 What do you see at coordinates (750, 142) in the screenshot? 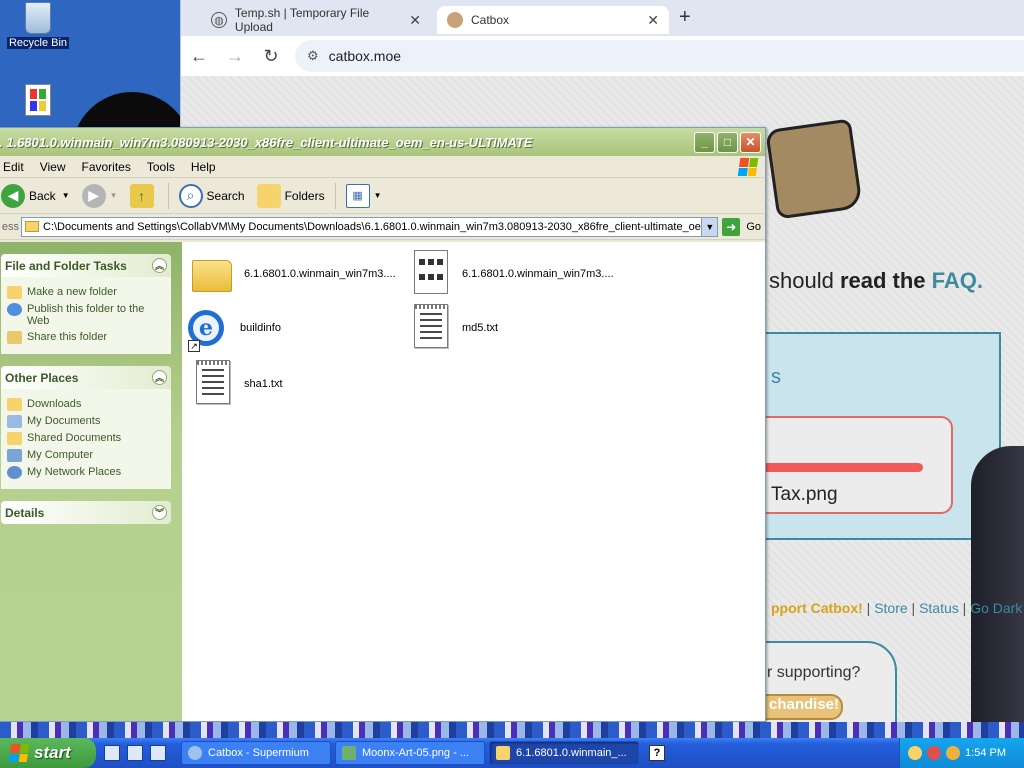
I see `close-button: ✕` at bounding box center [750, 142].